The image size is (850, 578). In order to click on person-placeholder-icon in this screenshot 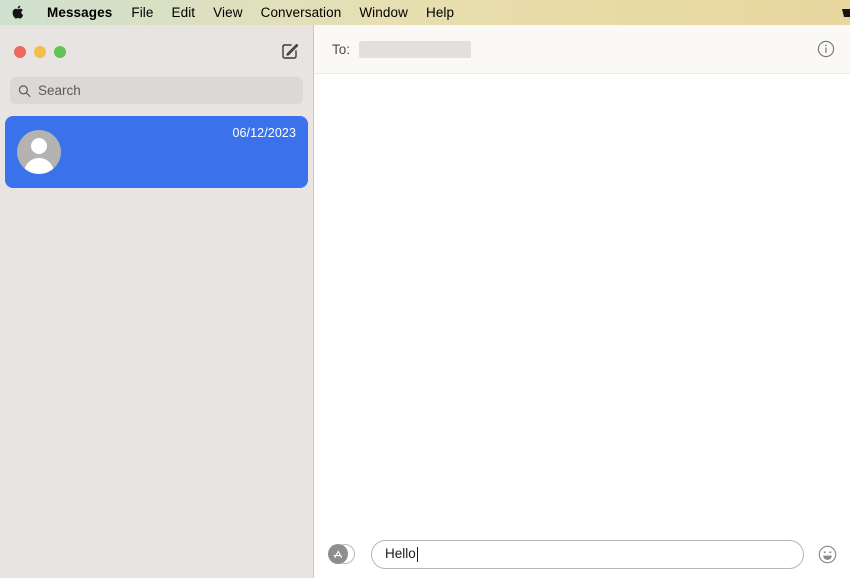, I will do `click(39, 152)`.